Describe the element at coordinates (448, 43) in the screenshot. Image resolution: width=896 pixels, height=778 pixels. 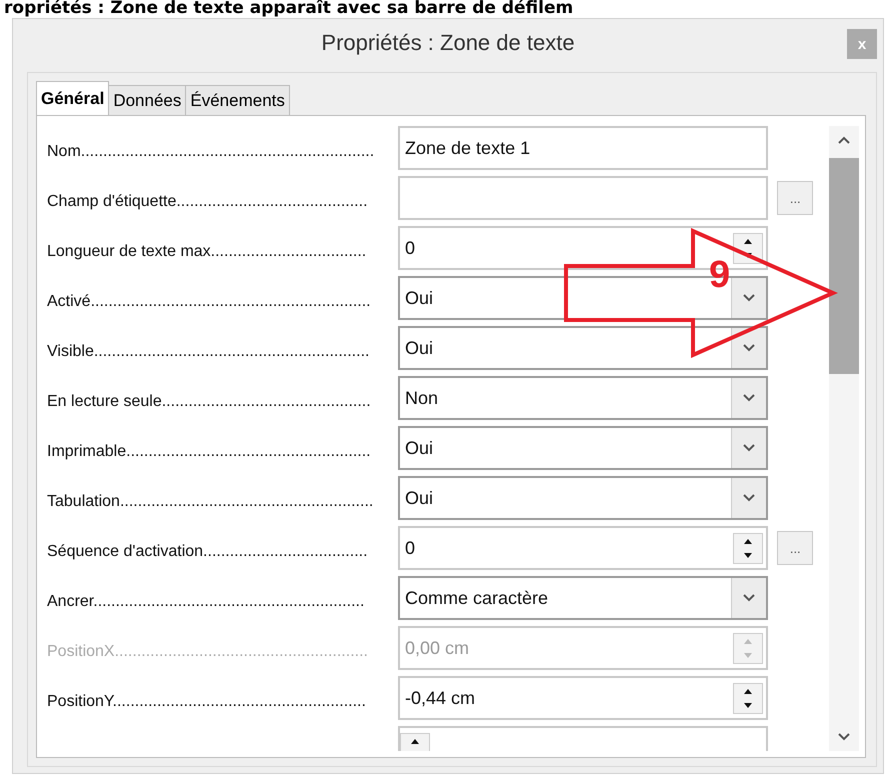
I see `window-title: Propriétés : Zone de texte` at that location.